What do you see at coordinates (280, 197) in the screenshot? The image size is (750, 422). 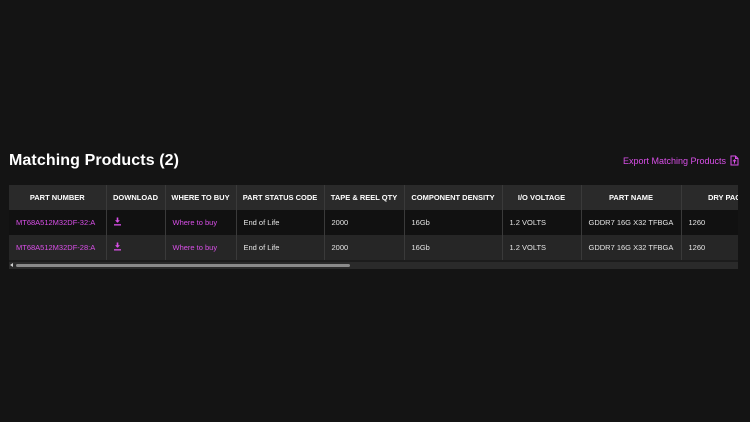 I see `column-header-part-status-code: PART STATUS CODE` at bounding box center [280, 197].